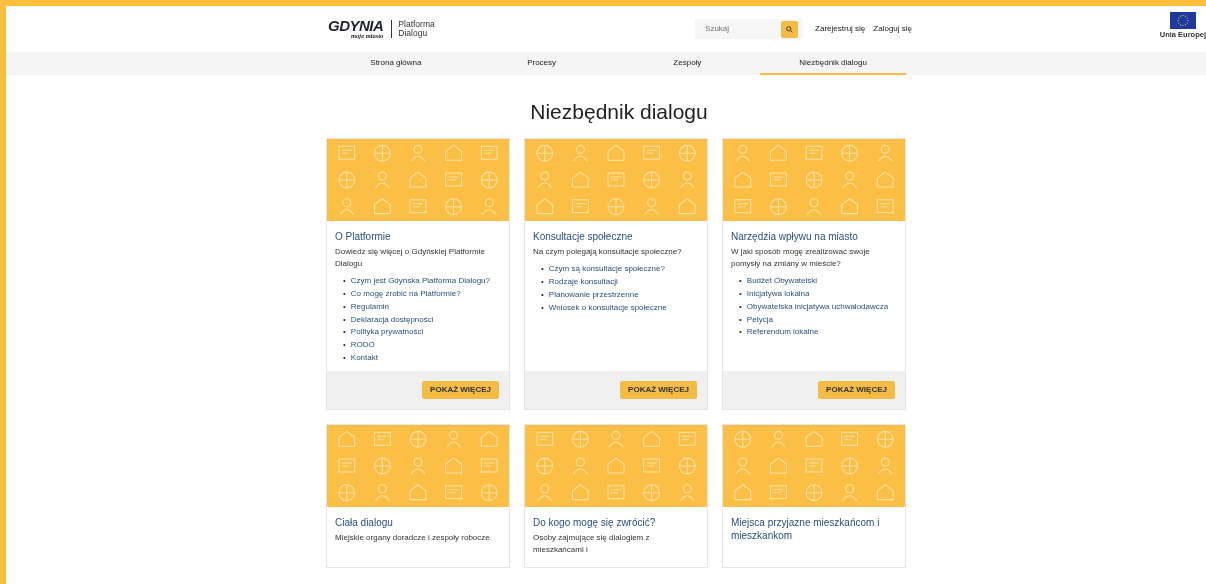  What do you see at coordinates (833, 63) in the screenshot?
I see `nav-tab: Niezbędnik dialogu` at bounding box center [833, 63].